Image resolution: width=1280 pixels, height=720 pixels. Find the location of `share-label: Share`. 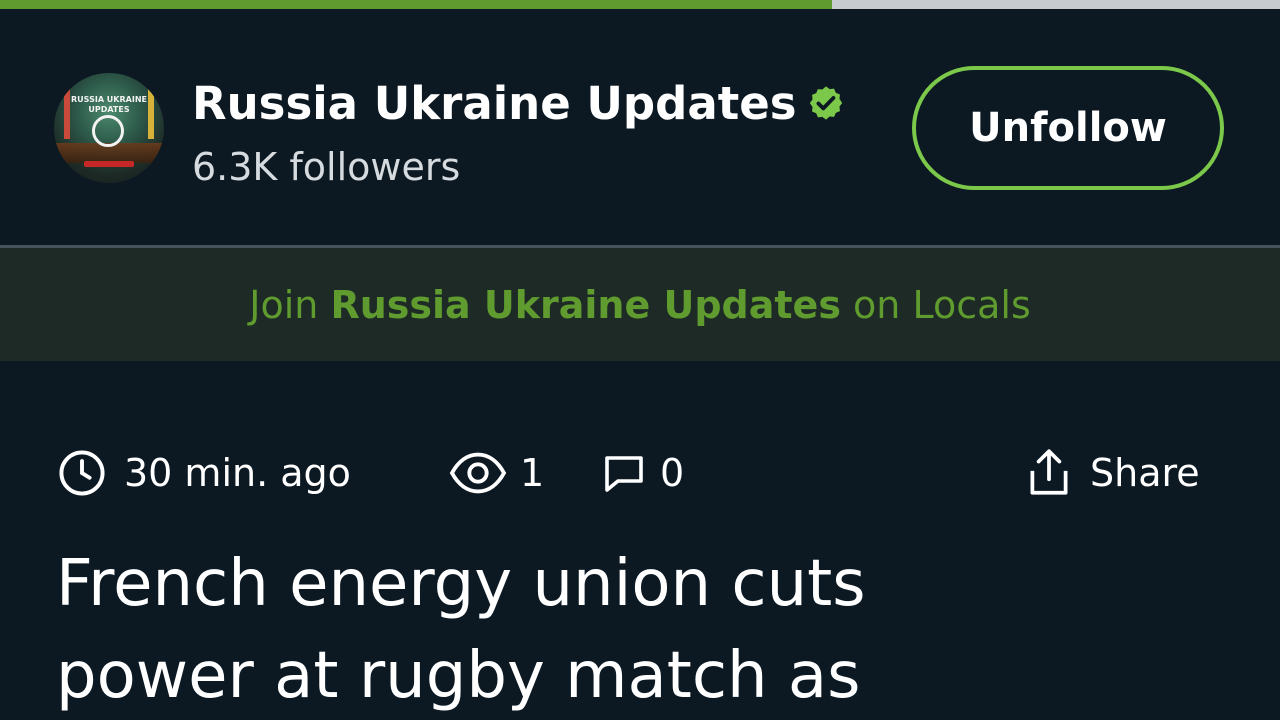

share-label: Share is located at coordinates (1145, 473).